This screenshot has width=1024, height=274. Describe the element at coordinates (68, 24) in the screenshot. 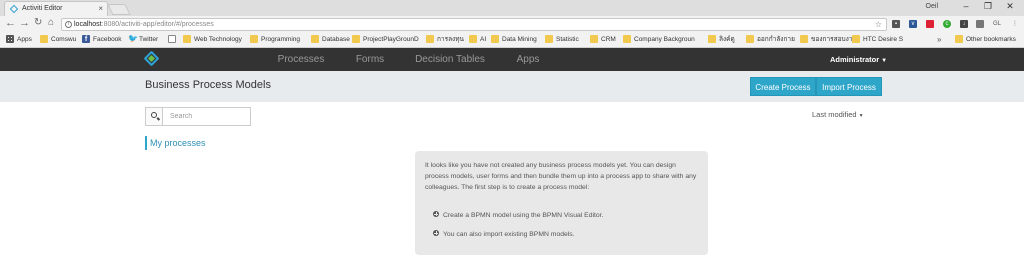

I see `info-icon: i` at that location.